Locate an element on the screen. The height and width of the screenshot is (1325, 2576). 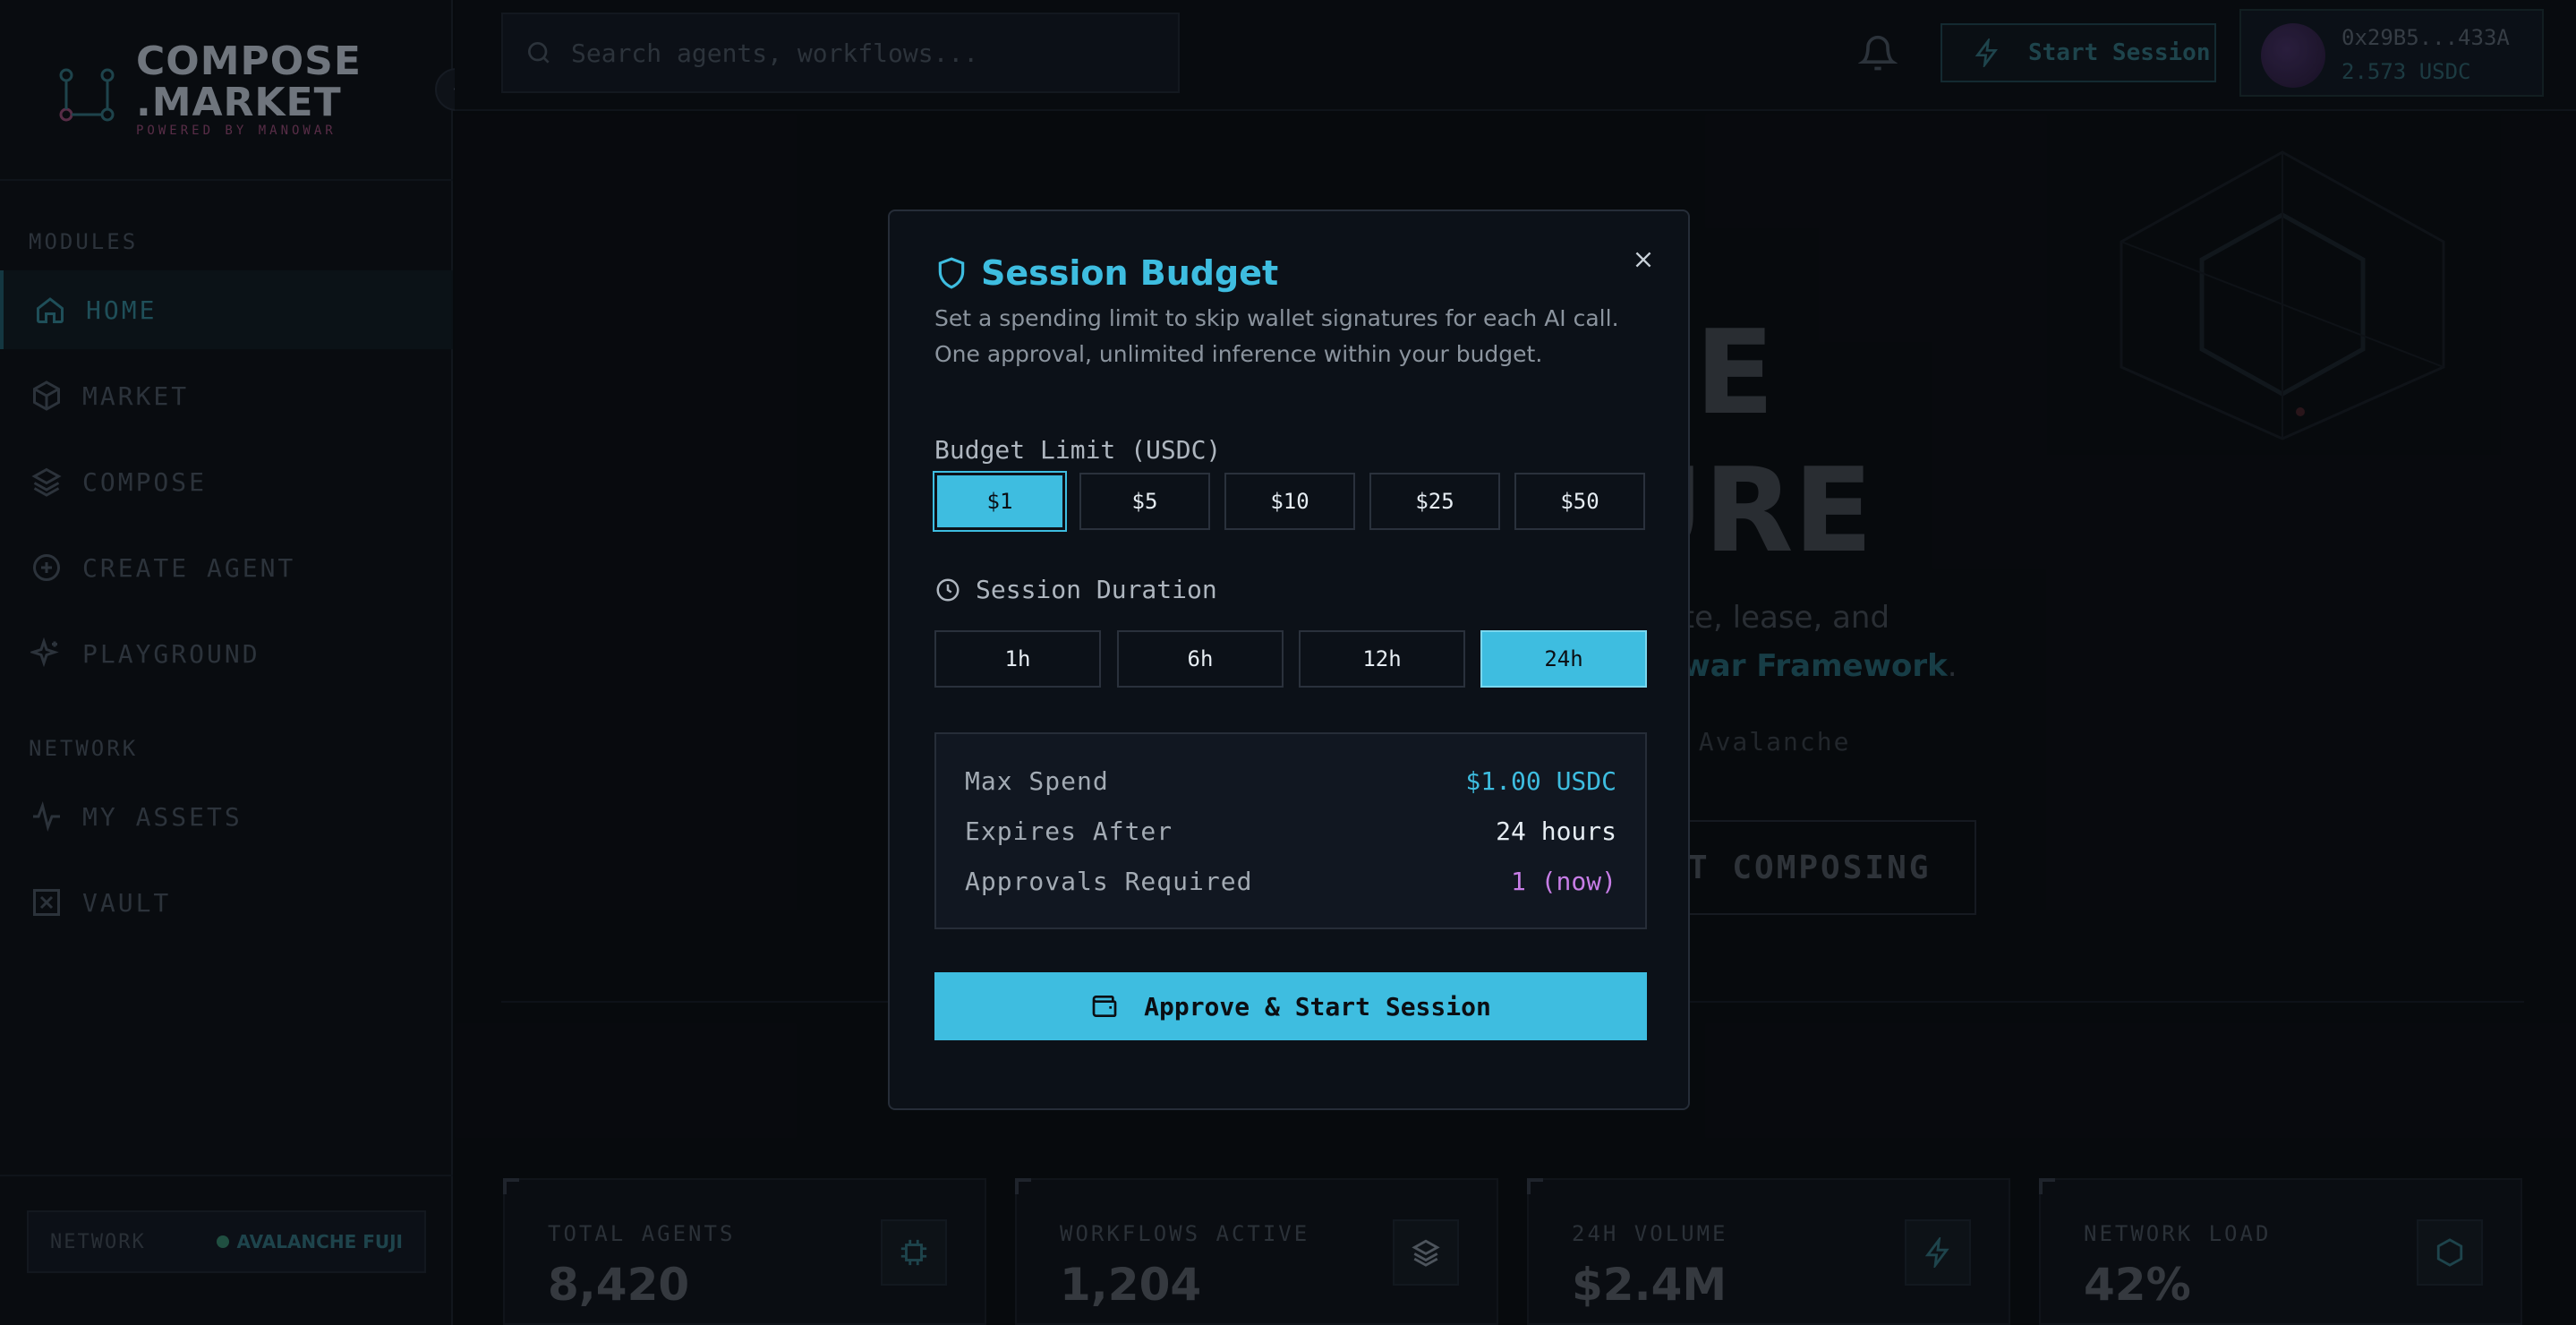
budget-option-1: $1 is located at coordinates (999, 501).